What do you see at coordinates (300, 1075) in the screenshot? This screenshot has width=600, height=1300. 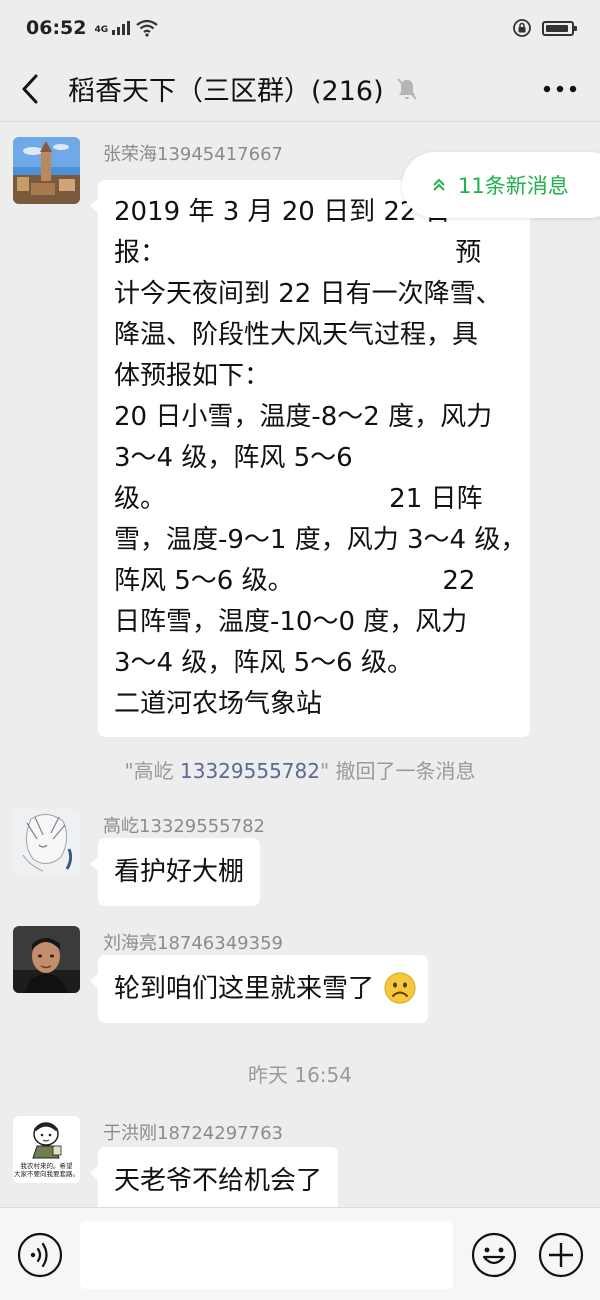 I see `timestamp-divider: 昨天 16:54` at bounding box center [300, 1075].